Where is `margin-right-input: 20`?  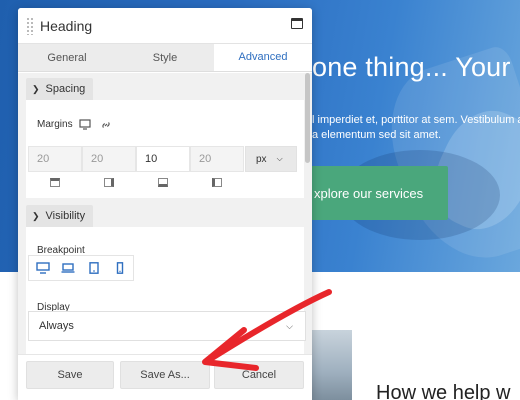
margin-right-input: 20 is located at coordinates (109, 159).